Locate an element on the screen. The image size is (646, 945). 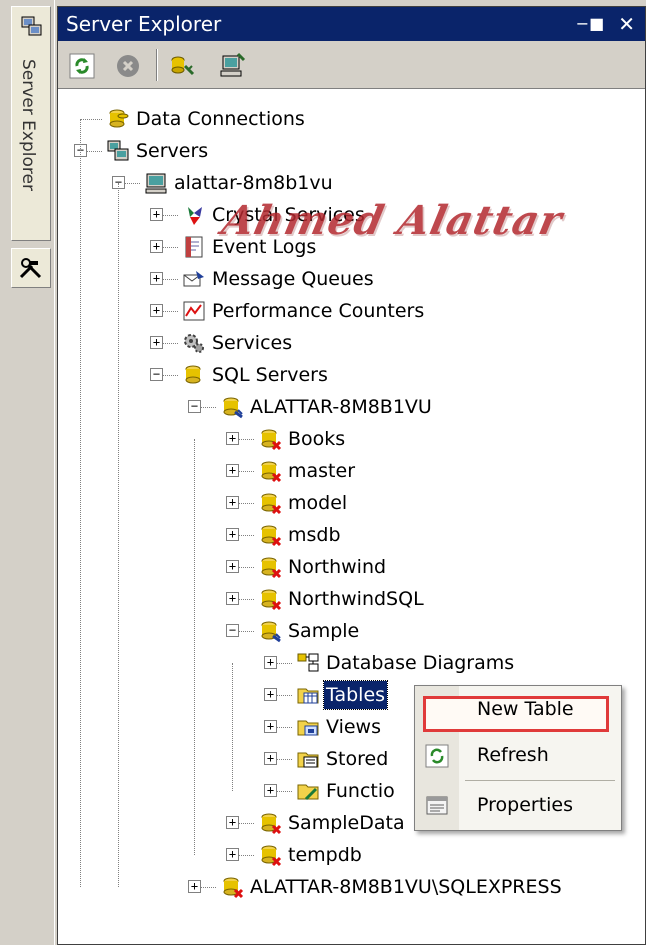
sql-server-disconnected-icon is located at coordinates (233, 888).